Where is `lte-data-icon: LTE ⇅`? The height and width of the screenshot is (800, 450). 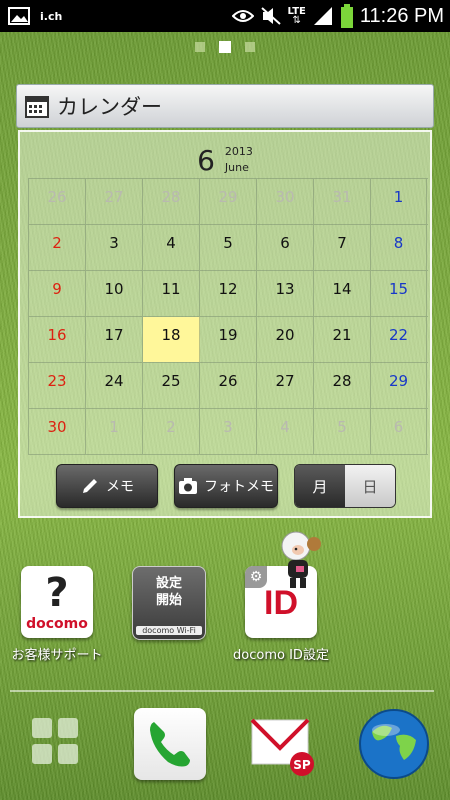 lte-data-icon: LTE ⇅ is located at coordinates (297, 16).